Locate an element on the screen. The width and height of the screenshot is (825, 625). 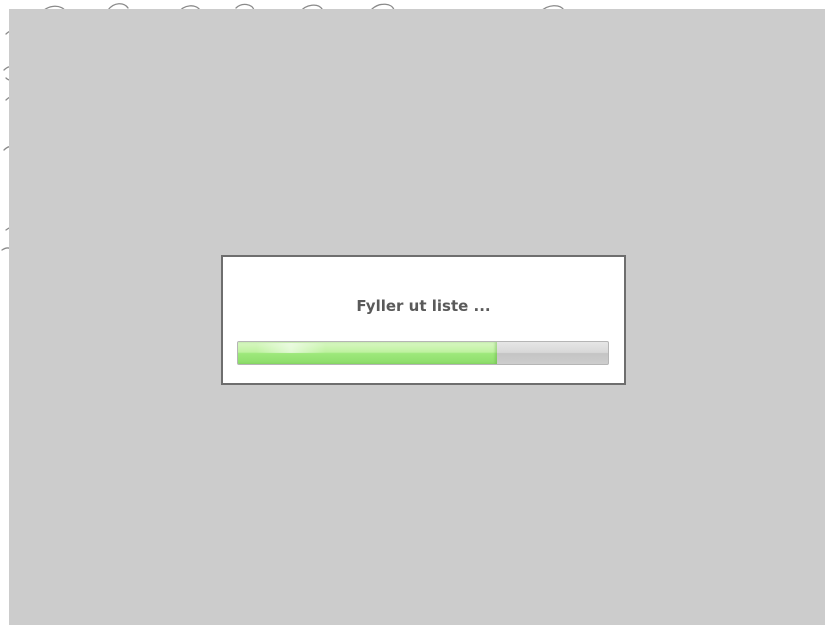
progress-bar-shine is located at coordinates (291, 348).